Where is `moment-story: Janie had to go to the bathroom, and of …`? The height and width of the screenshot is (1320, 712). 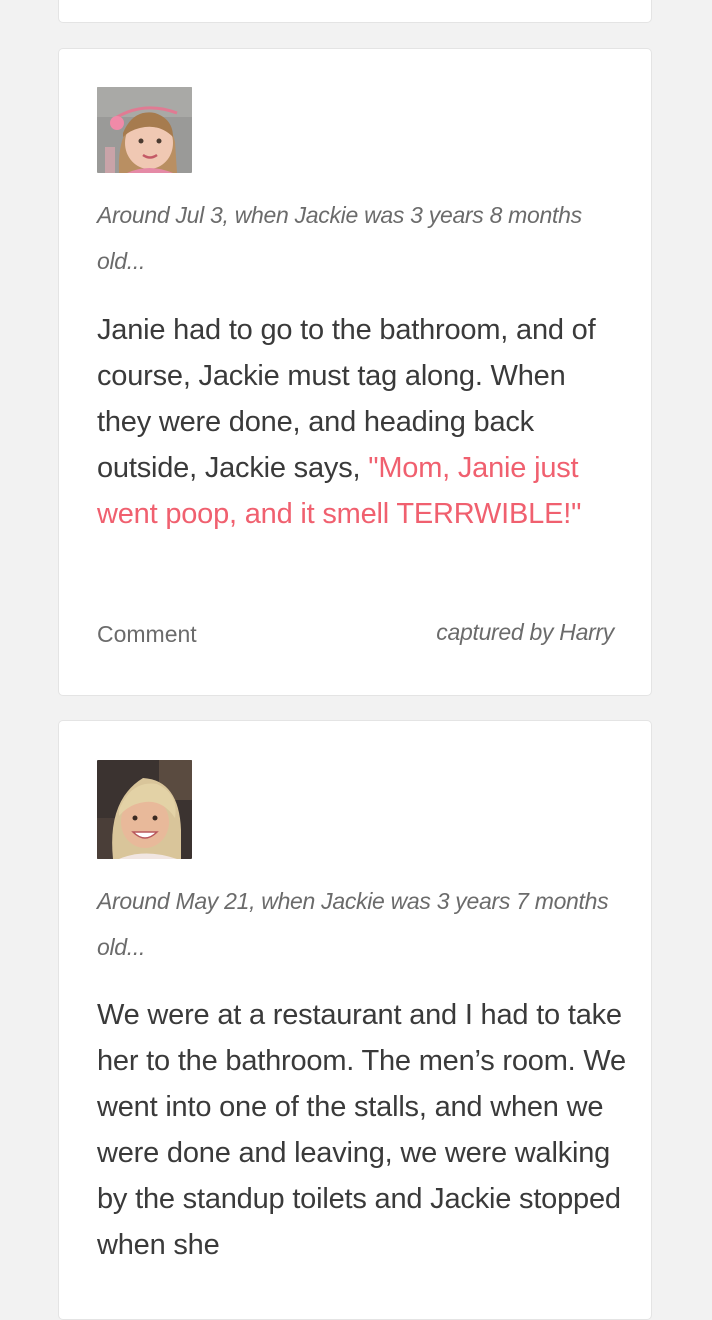 moment-story: Janie had to go to the bathroom, and of … is located at coordinates (362, 422).